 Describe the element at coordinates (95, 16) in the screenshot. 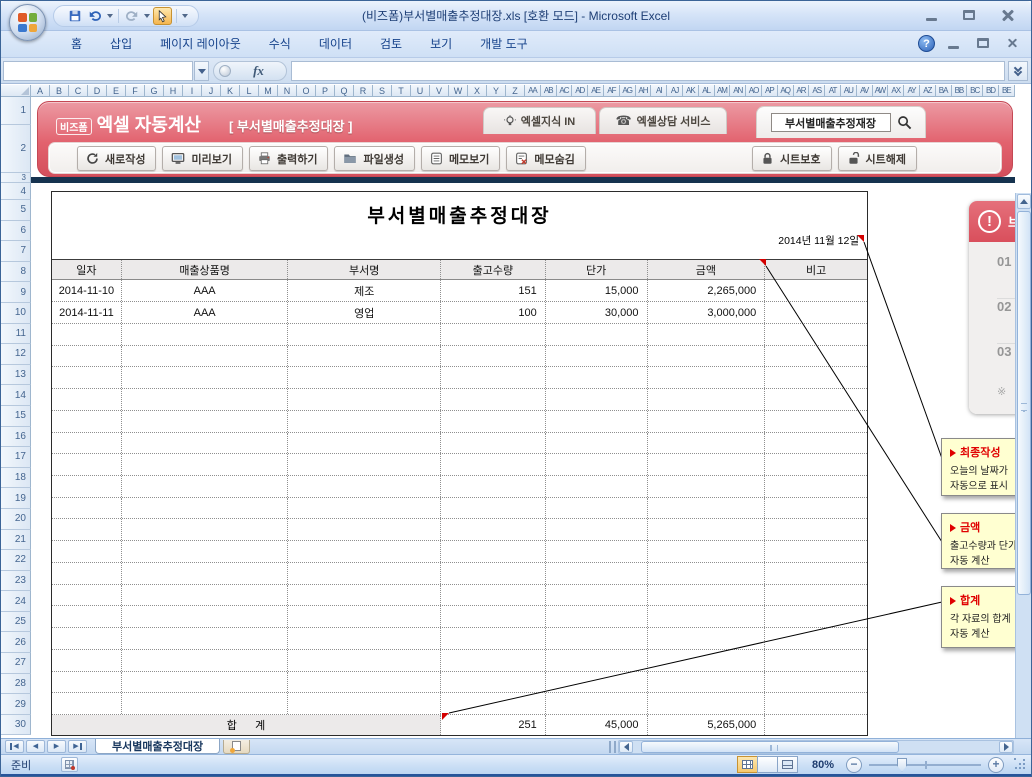

I see `undo-button` at that location.